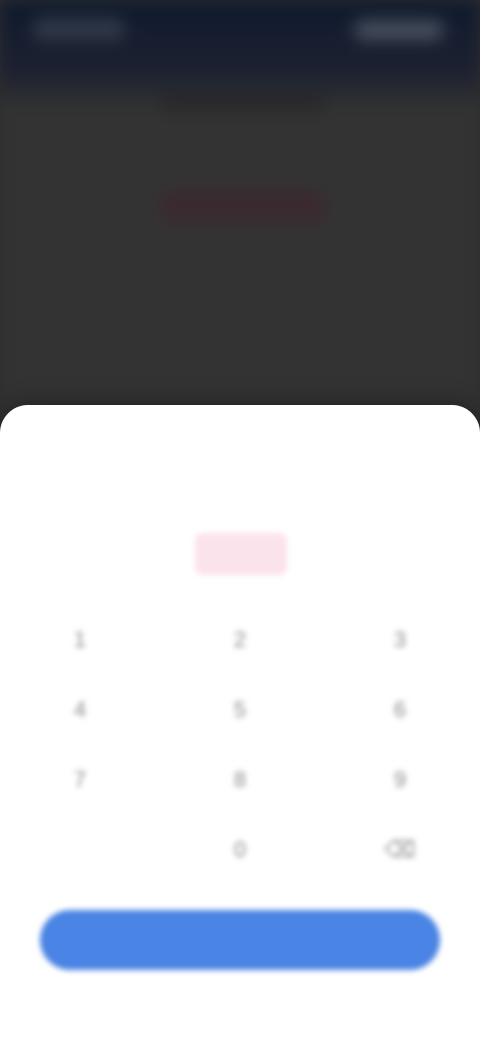 Image resolution: width=480 pixels, height=1040 pixels. What do you see at coordinates (399, 30) in the screenshot?
I see `header-action` at bounding box center [399, 30].